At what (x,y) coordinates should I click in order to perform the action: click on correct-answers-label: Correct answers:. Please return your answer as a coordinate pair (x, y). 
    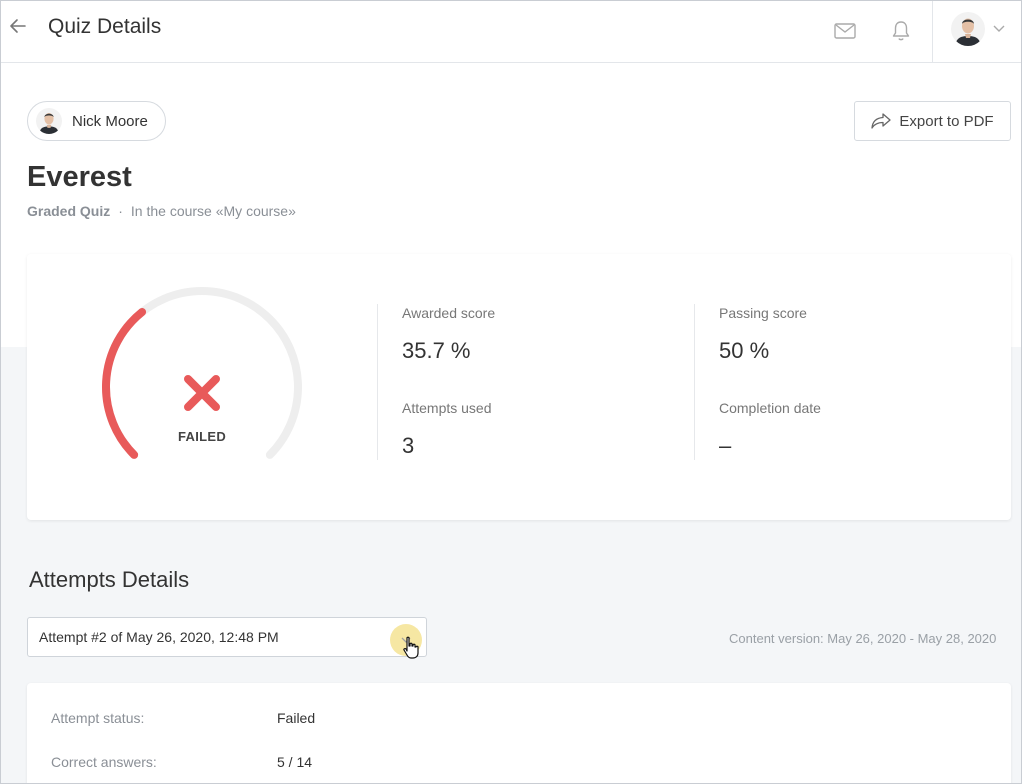
    Looking at the image, I should click on (104, 762).